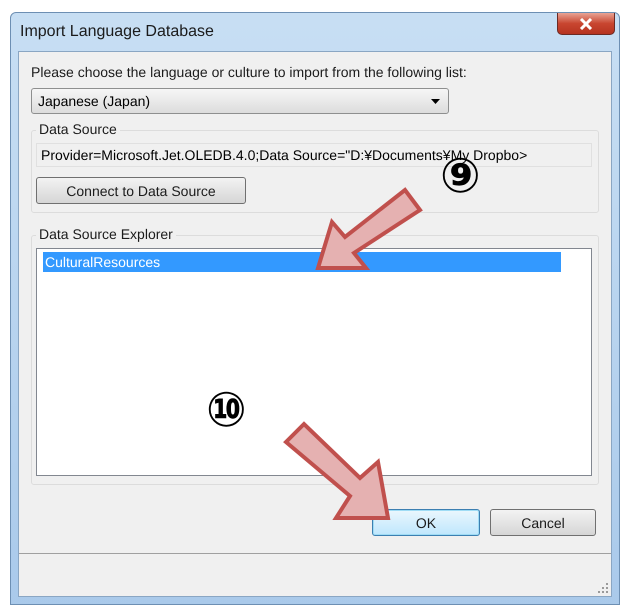  Describe the element at coordinates (116, 32) in the screenshot. I see `window-title: Import Language Database` at that location.